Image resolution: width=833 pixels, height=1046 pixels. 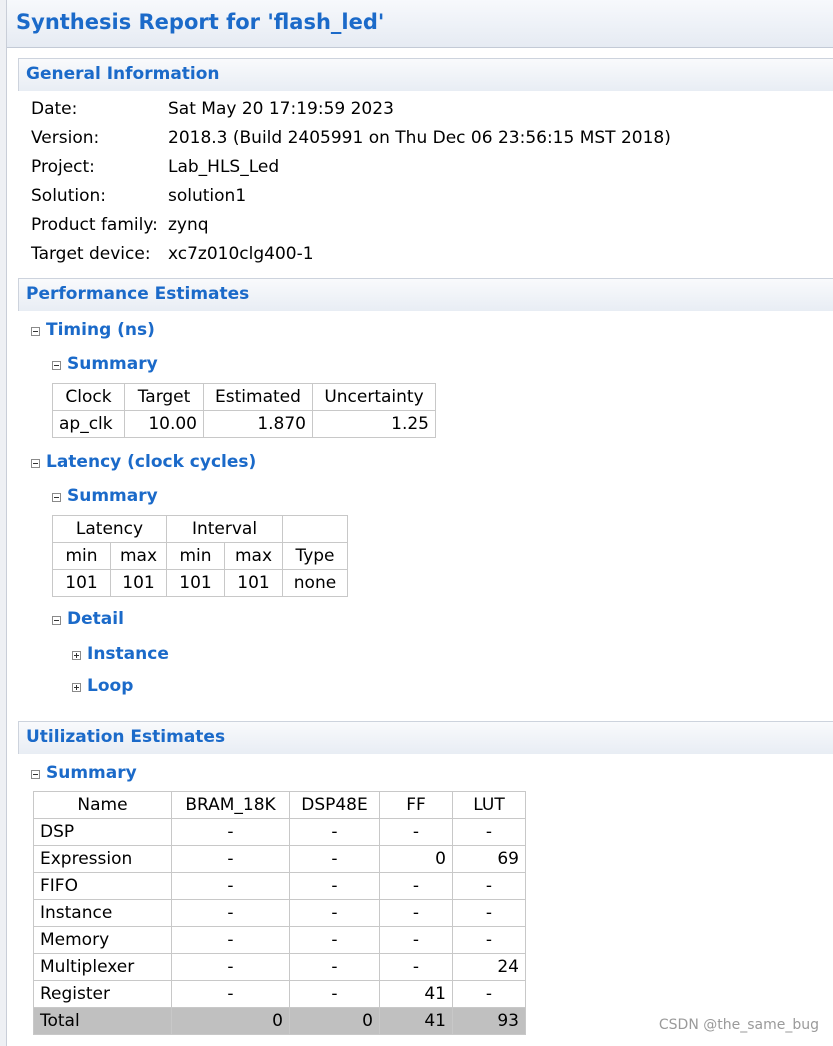 What do you see at coordinates (63, 167) in the screenshot?
I see `info-label: Project:` at bounding box center [63, 167].